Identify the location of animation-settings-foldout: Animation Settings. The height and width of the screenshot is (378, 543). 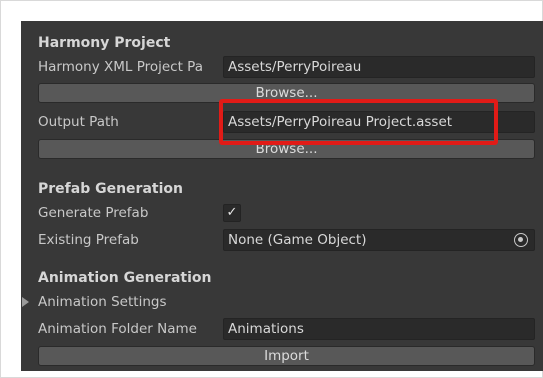
(130, 302).